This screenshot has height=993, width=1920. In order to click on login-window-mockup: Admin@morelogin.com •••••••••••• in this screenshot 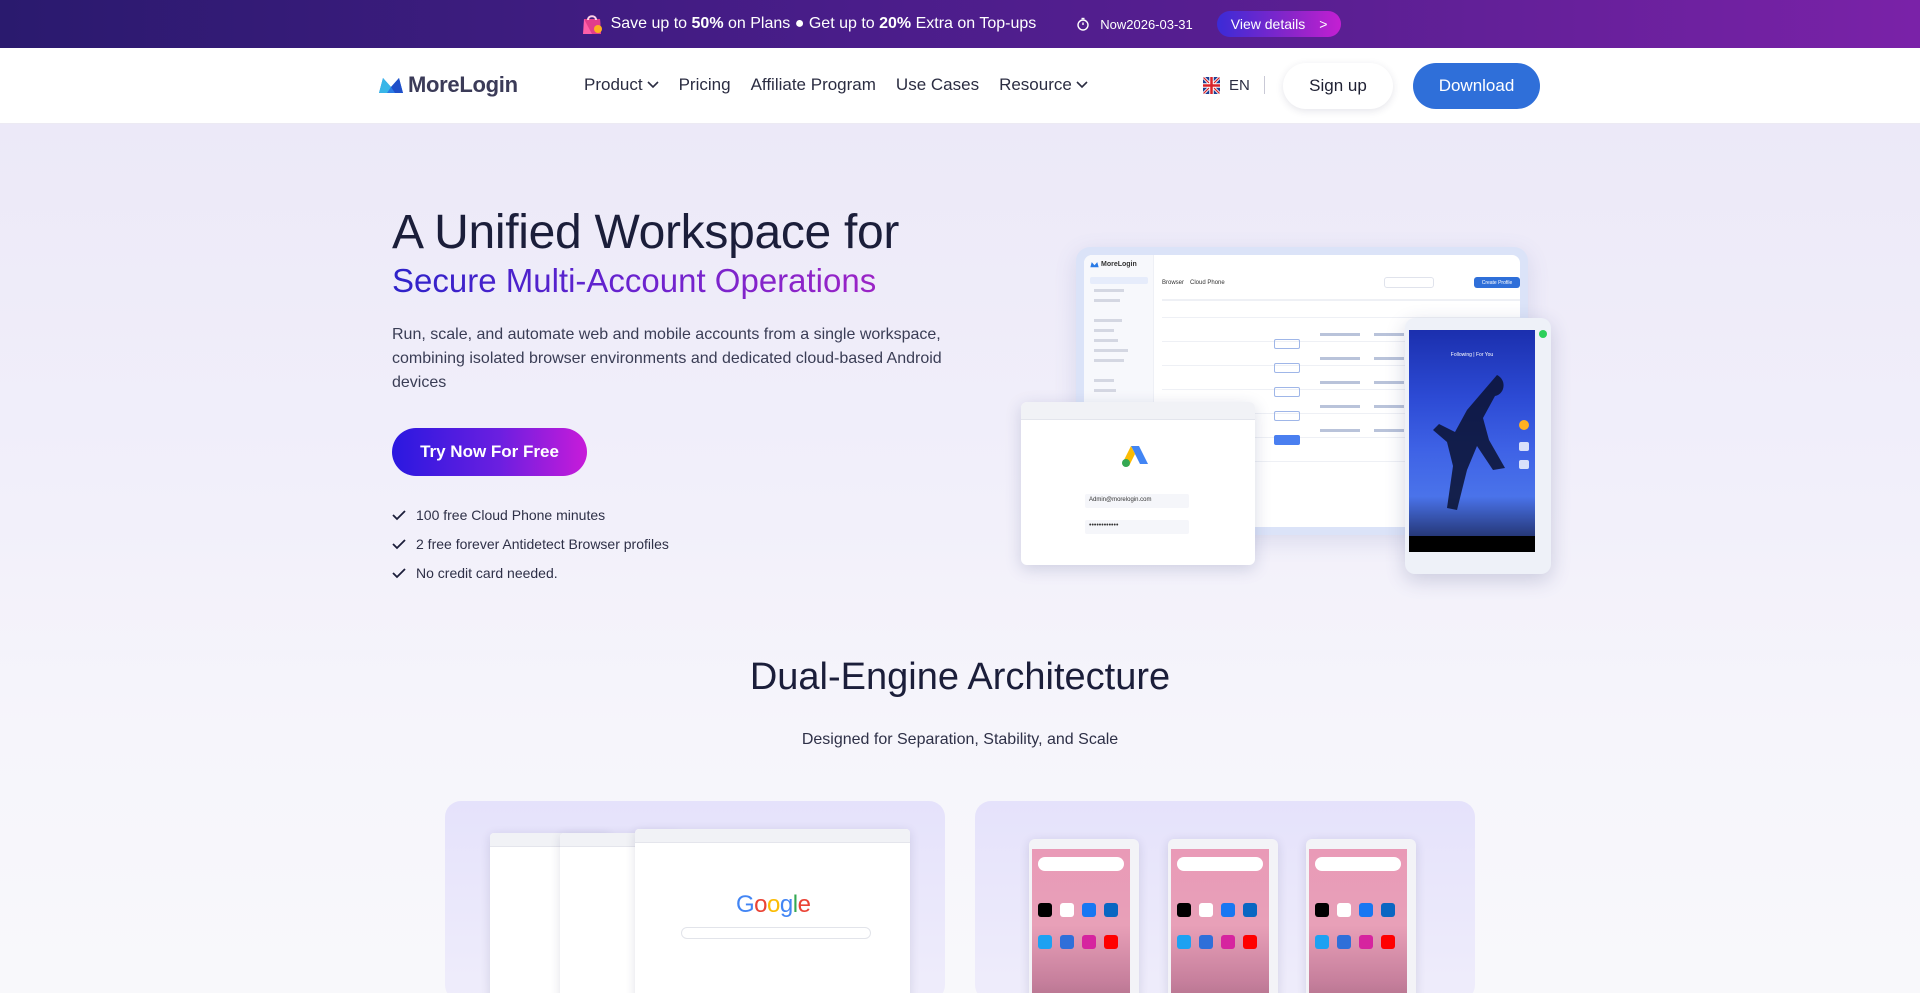, I will do `click(1138, 483)`.